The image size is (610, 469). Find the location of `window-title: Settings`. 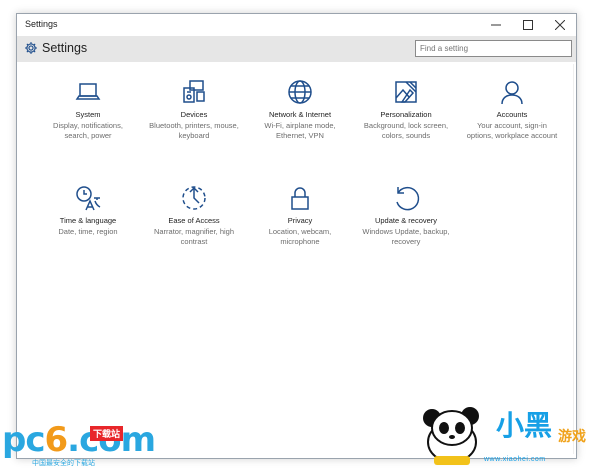

window-title: Settings is located at coordinates (41, 24).